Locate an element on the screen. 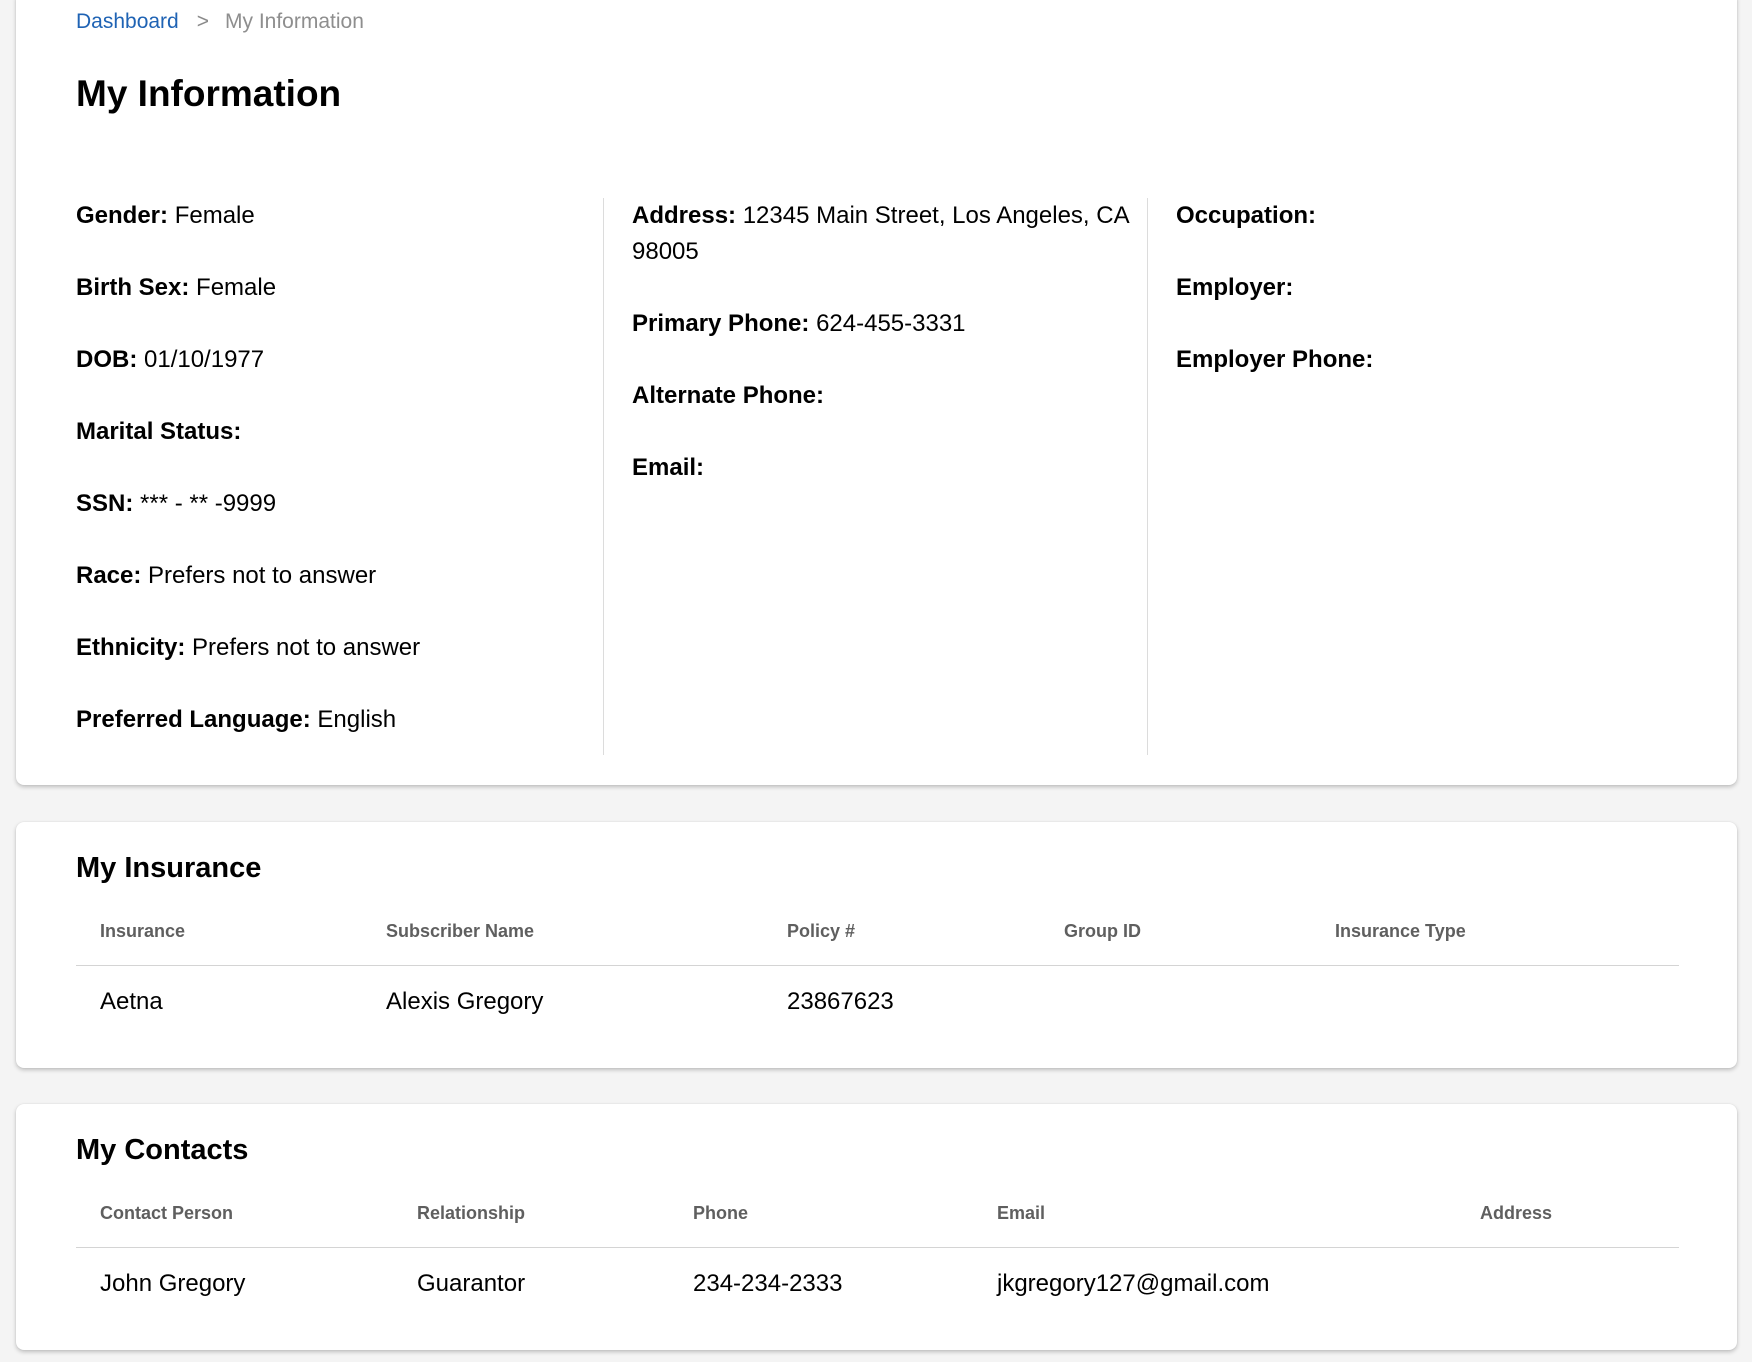 Image resolution: width=1752 pixels, height=1362 pixels. field-occupation: Occupation: is located at coordinates (1436, 216).